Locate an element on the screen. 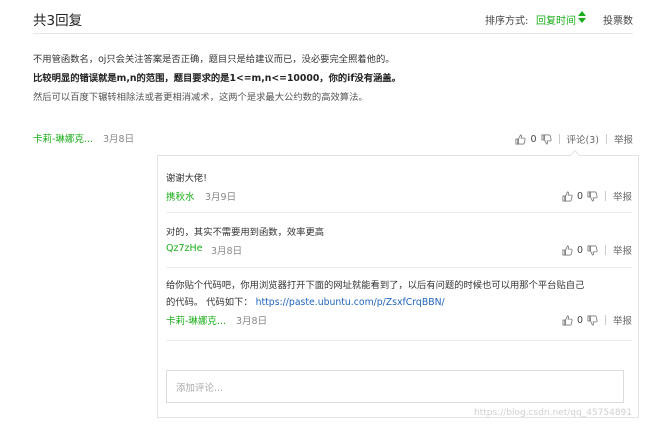 Image resolution: width=650 pixels, height=429 pixels. answer-meta: 卡莉-琳娜克... 3月8日 0 评论(3) 举报 is located at coordinates (333, 139).